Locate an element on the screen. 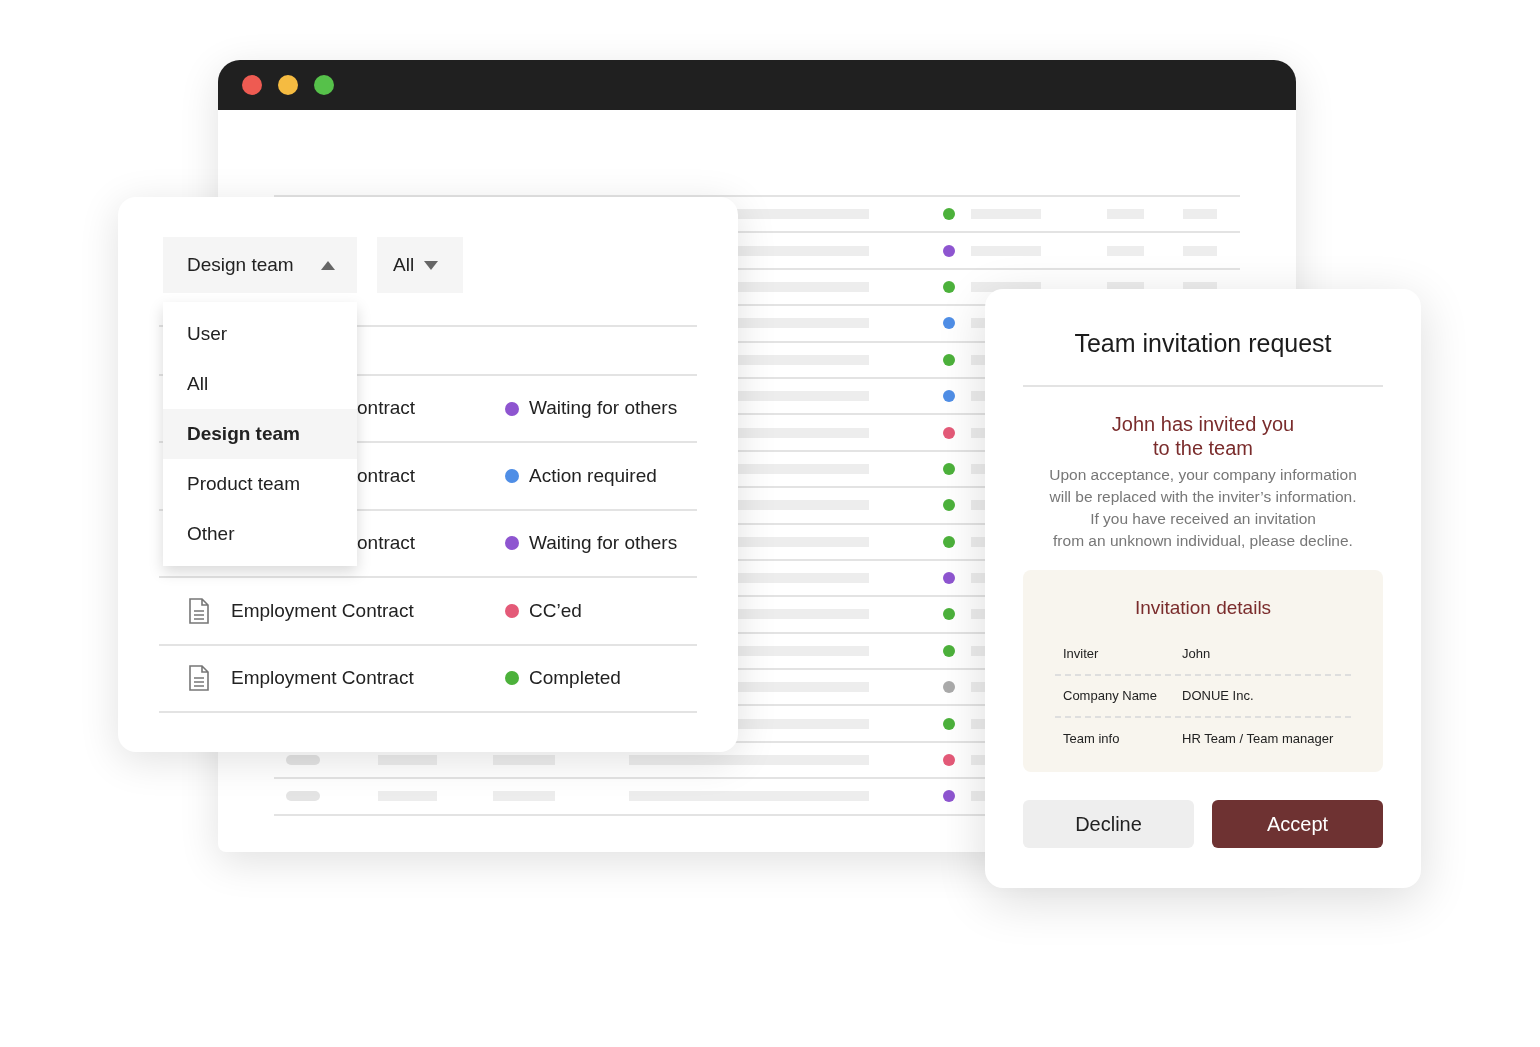 This screenshot has height=1047, width=1540. invitation-message: Upon acceptance, your company information will be replaced with the inviter’s information. If you have received an invitation from an unknown individual, please decline. is located at coordinates (1203, 507).